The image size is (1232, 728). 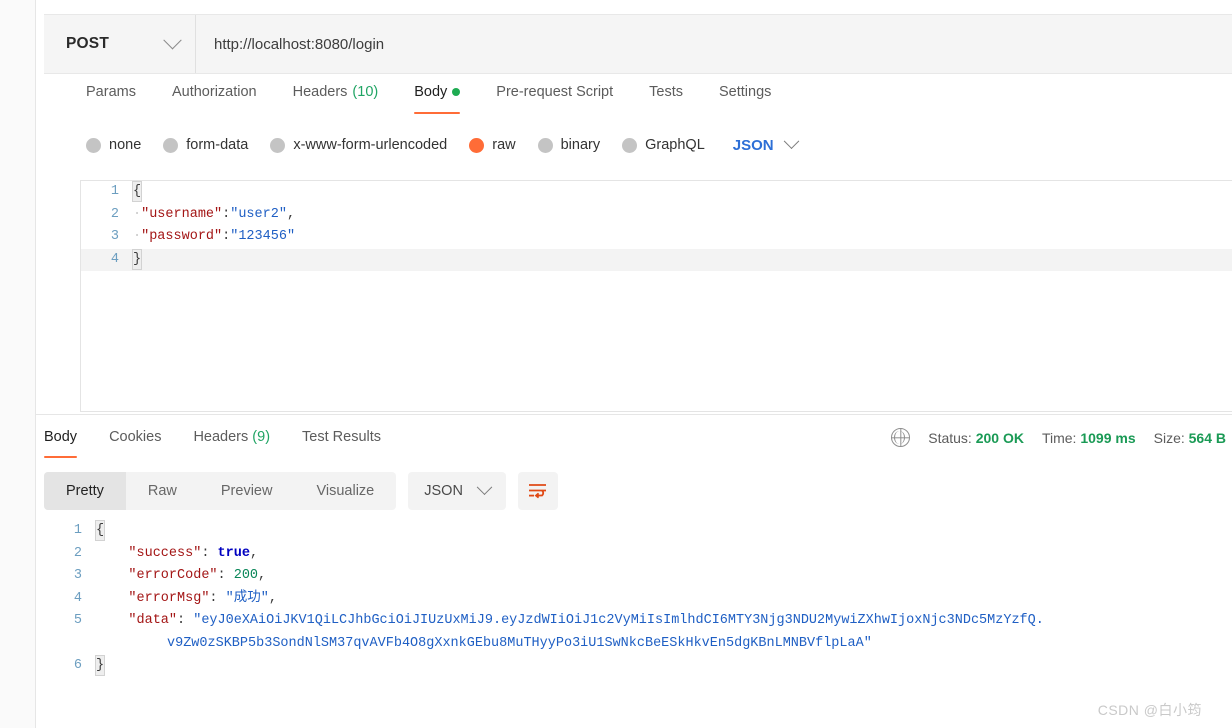 I want to click on body-type-urlencoded: x-www-form-urlencoded, so click(x=358, y=145).